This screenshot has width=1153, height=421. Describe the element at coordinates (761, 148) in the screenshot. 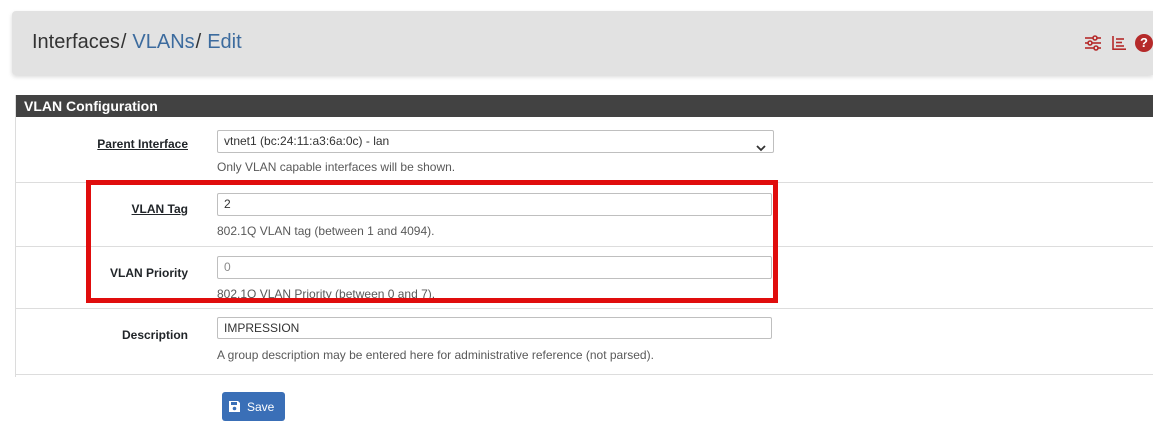

I see `chevron-down-icon` at that location.